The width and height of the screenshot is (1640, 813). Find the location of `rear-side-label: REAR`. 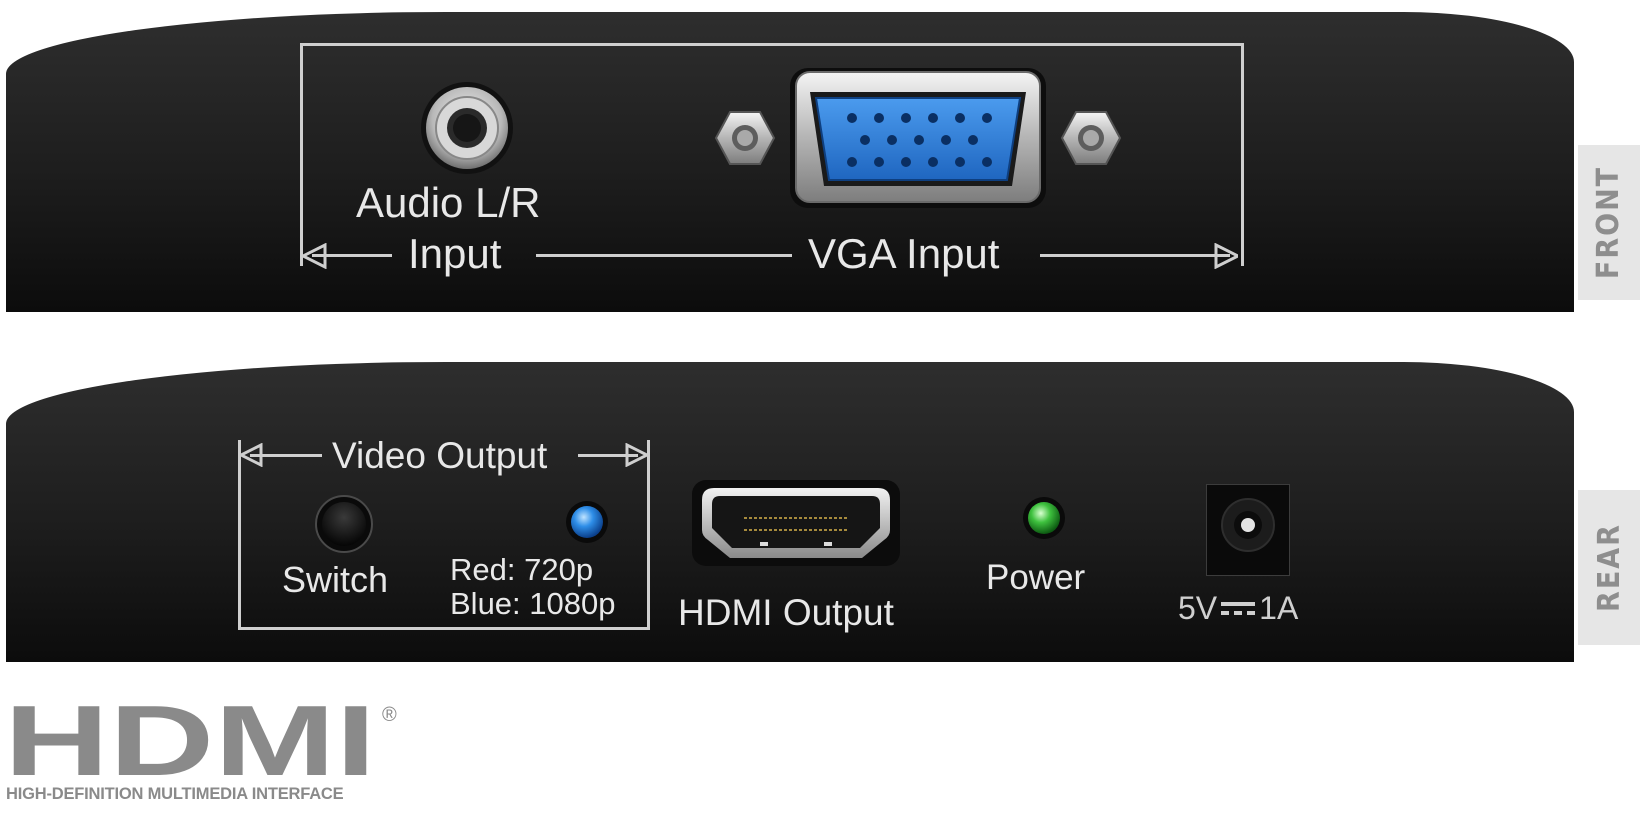

rear-side-label: REAR is located at coordinates (1609, 567).